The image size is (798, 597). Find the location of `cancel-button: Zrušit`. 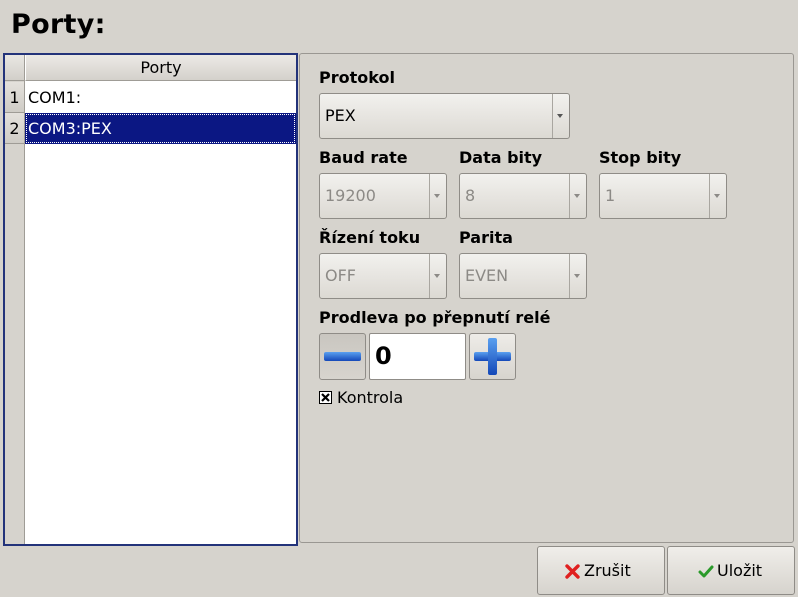

cancel-button: Zrušit is located at coordinates (601, 570).